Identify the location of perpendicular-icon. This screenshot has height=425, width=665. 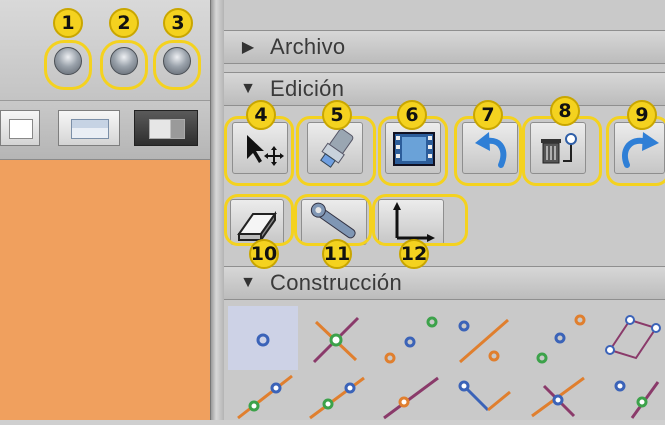
(558, 397).